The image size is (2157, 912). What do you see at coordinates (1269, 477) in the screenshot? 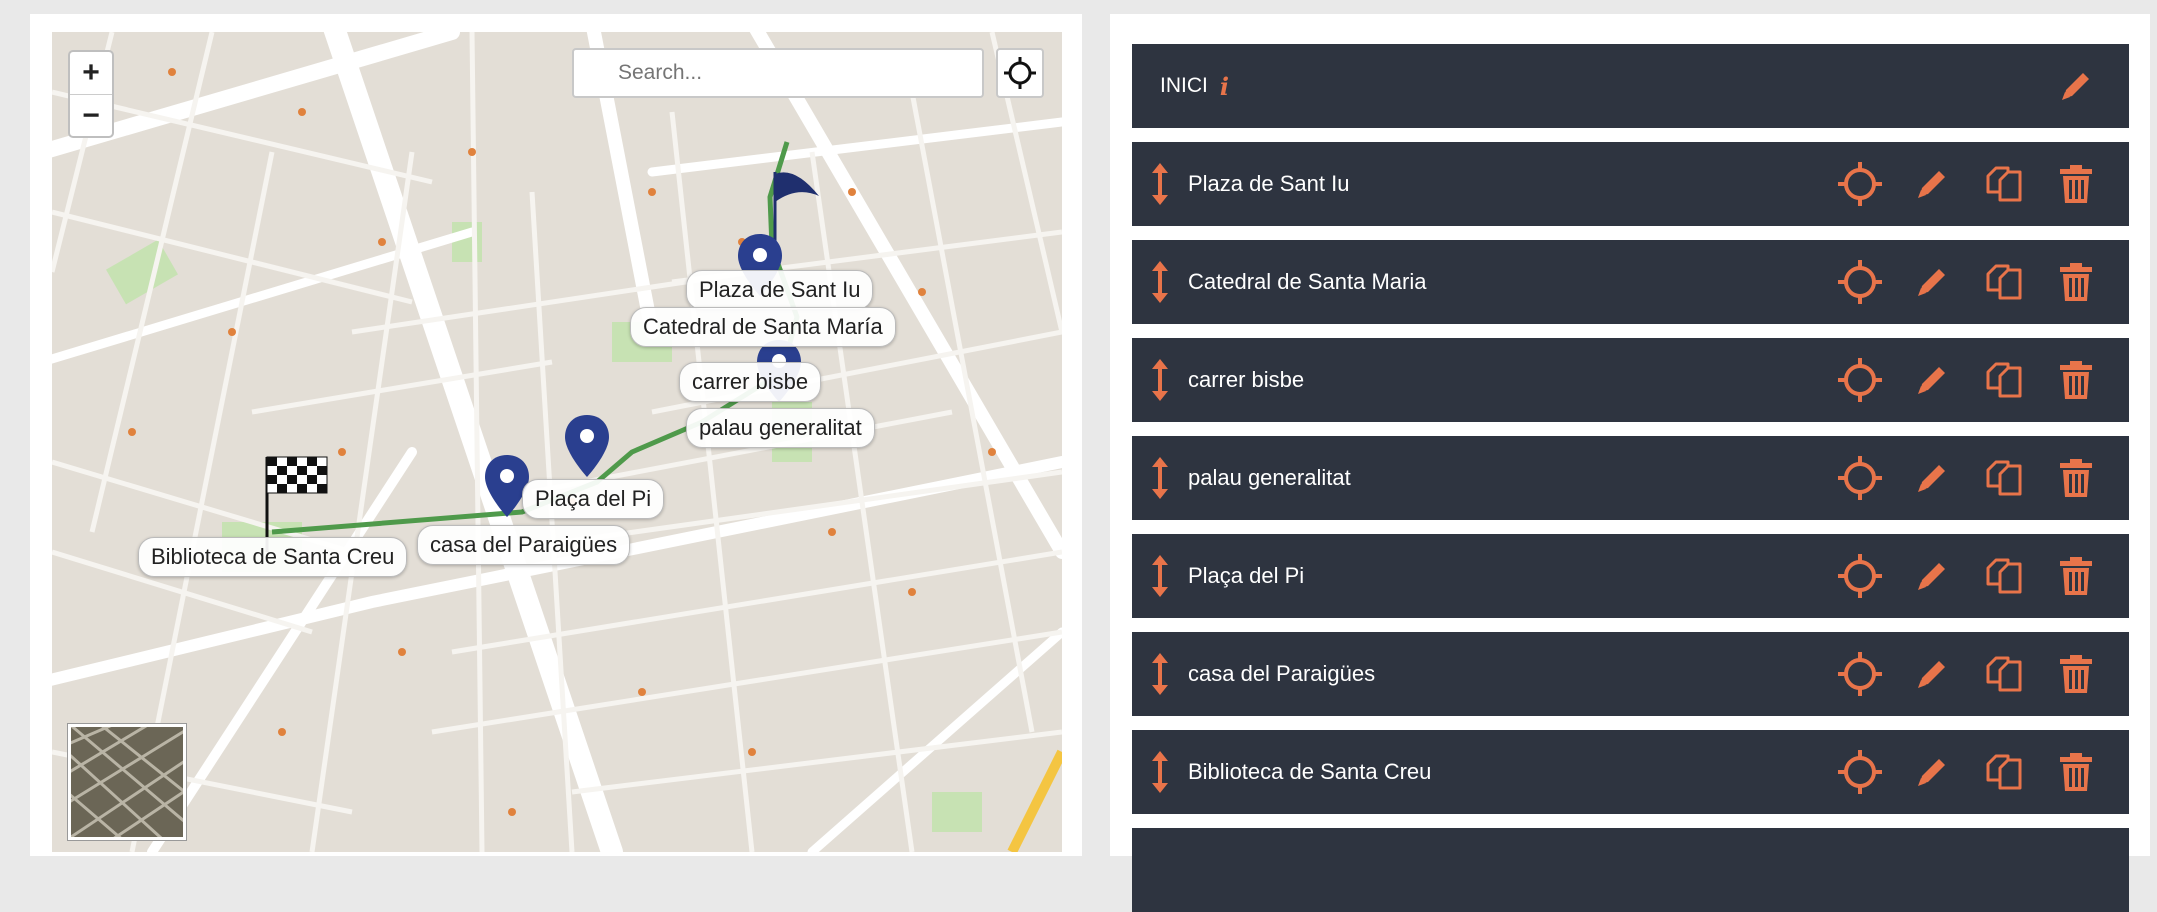
I see `route-stop-title: palau generalitat` at bounding box center [1269, 477].